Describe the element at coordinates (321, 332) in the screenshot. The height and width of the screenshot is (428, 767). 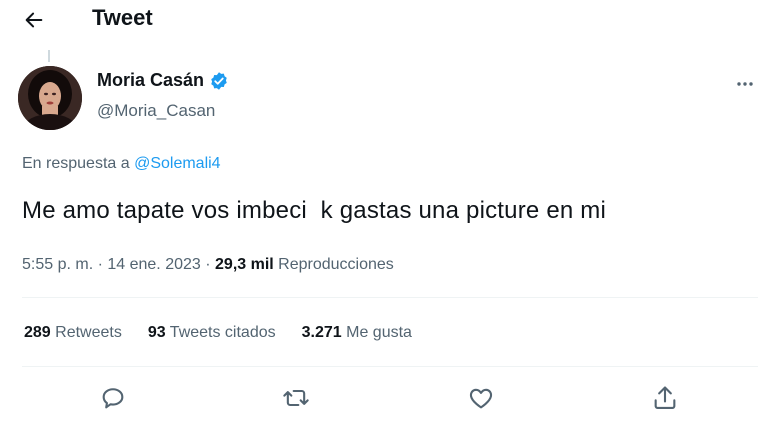
I see `likes-count: 3.271` at that location.